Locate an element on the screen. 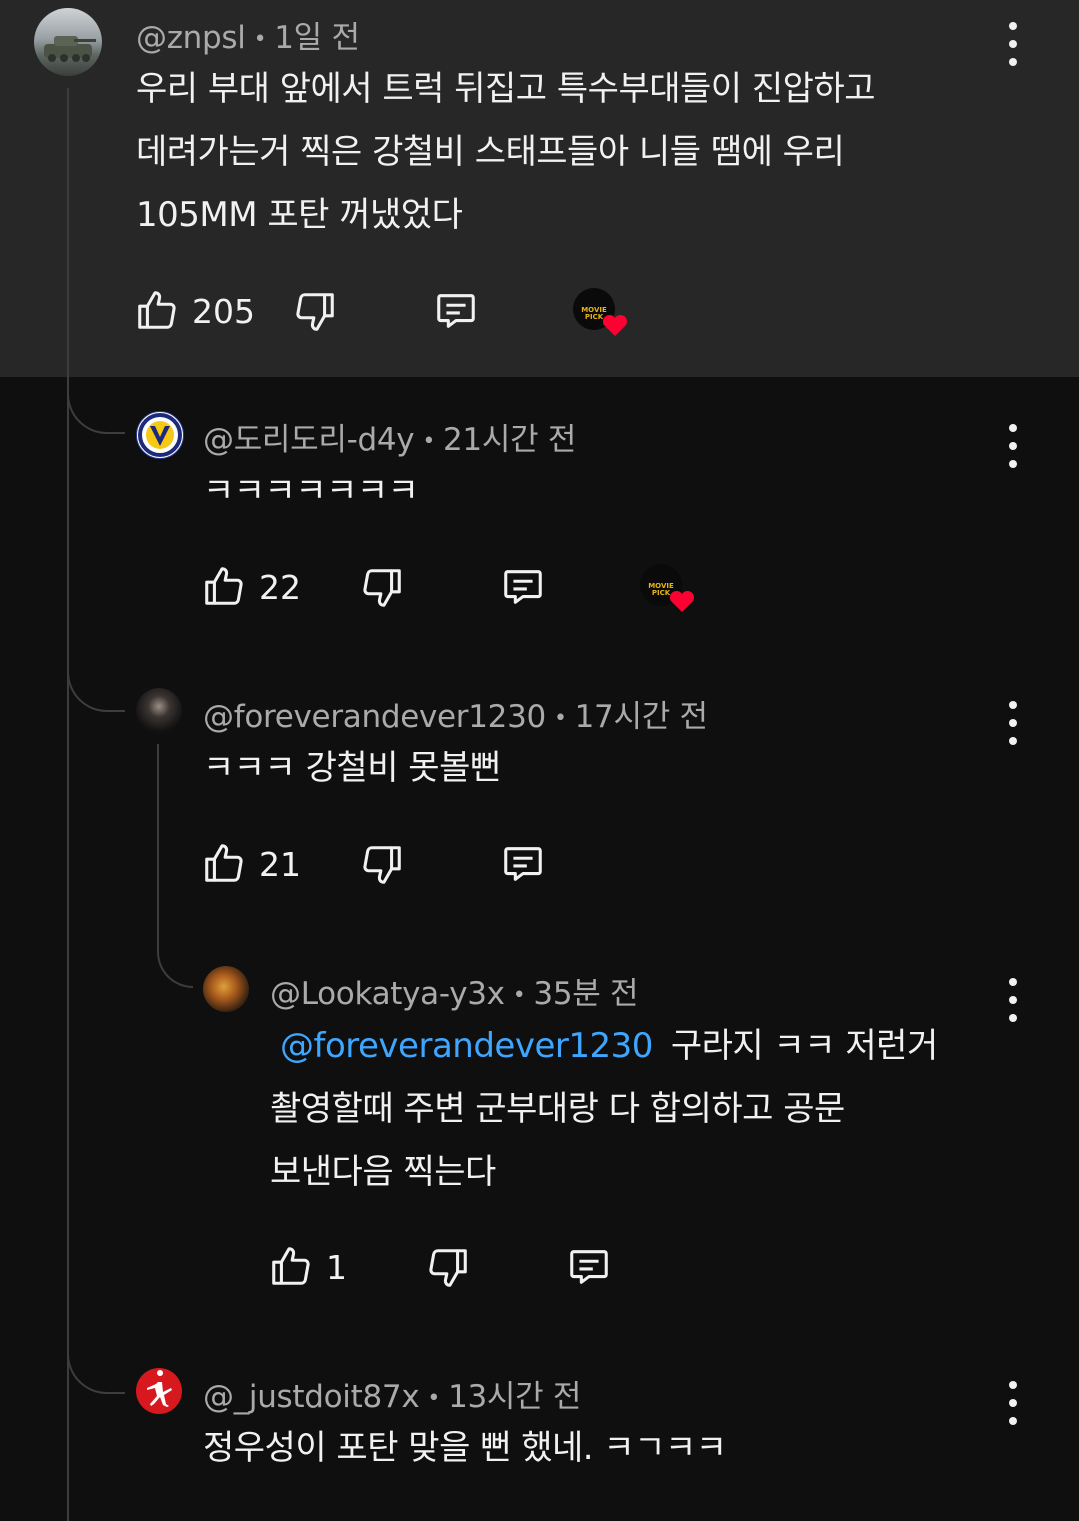 This screenshot has height=1521, width=1079. comment-meta: @znpsl • 1일 전 is located at coordinates (248, 34).